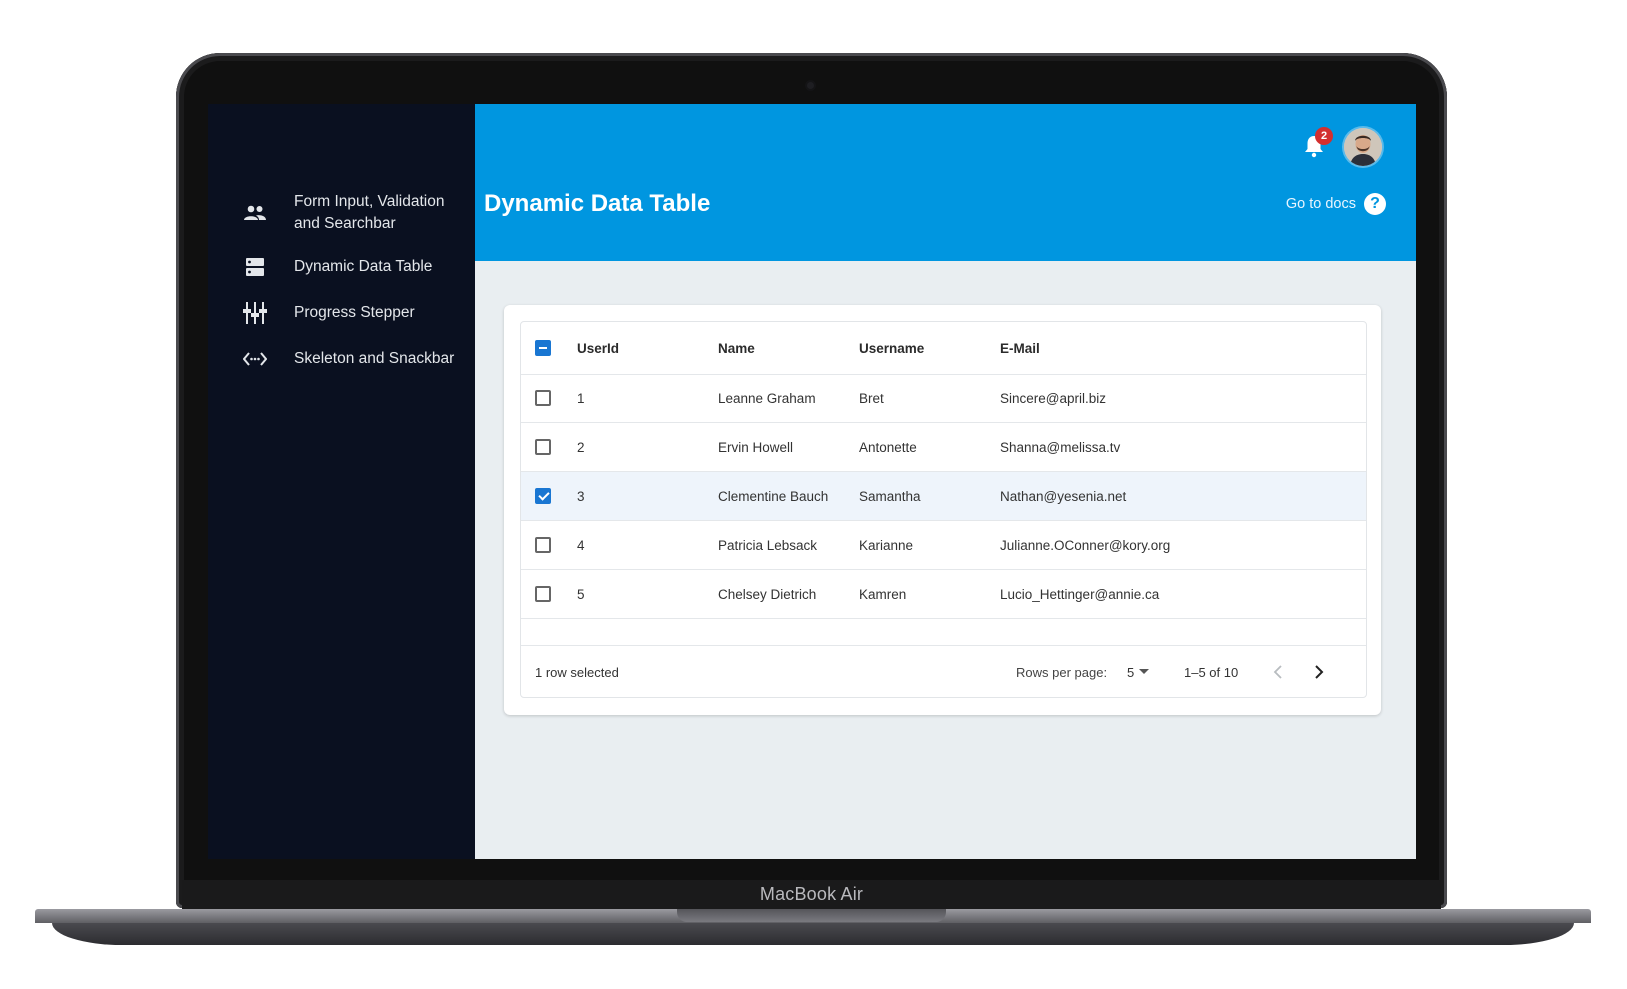 This screenshot has height=989, width=1627. I want to click on previous-page-button, so click(1279, 672).